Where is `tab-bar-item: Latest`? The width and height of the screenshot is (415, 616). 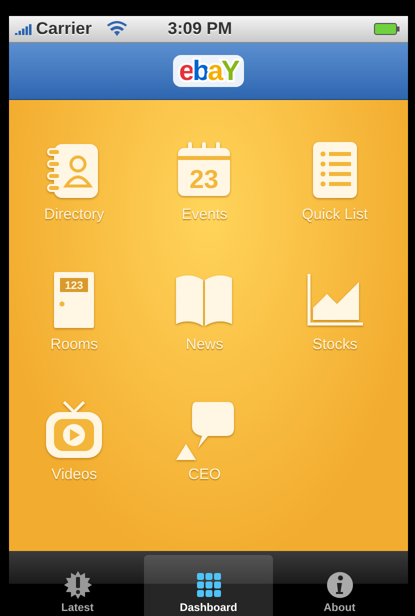
tab-bar-item: Latest is located at coordinates (77, 585).